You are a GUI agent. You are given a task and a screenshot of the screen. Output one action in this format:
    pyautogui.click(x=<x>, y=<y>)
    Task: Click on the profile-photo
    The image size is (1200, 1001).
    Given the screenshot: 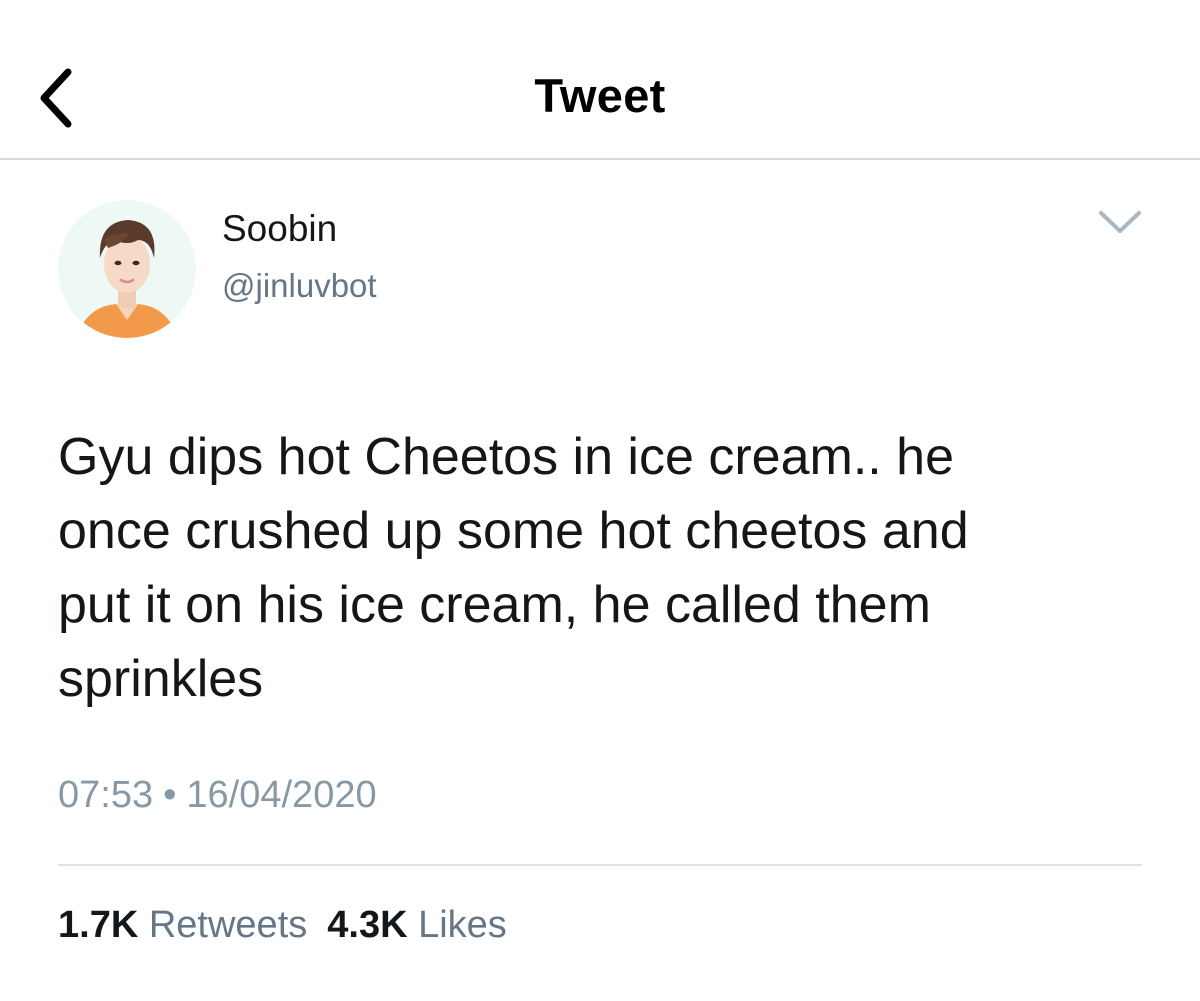 What is the action you would take?
    pyautogui.click(x=127, y=269)
    